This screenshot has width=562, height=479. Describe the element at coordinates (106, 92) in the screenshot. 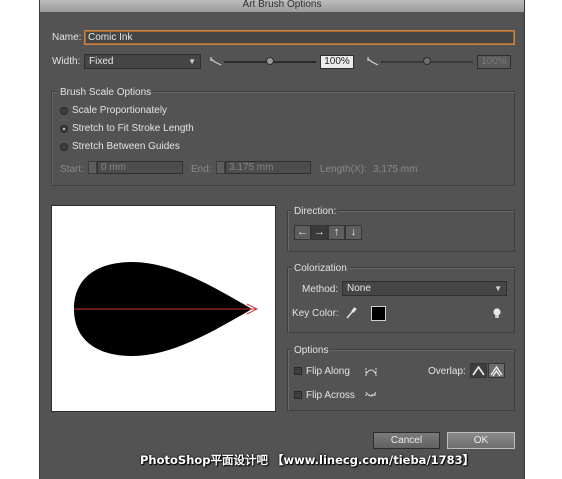

I see `brush-scale-options-title: Brush Scale Options` at that location.